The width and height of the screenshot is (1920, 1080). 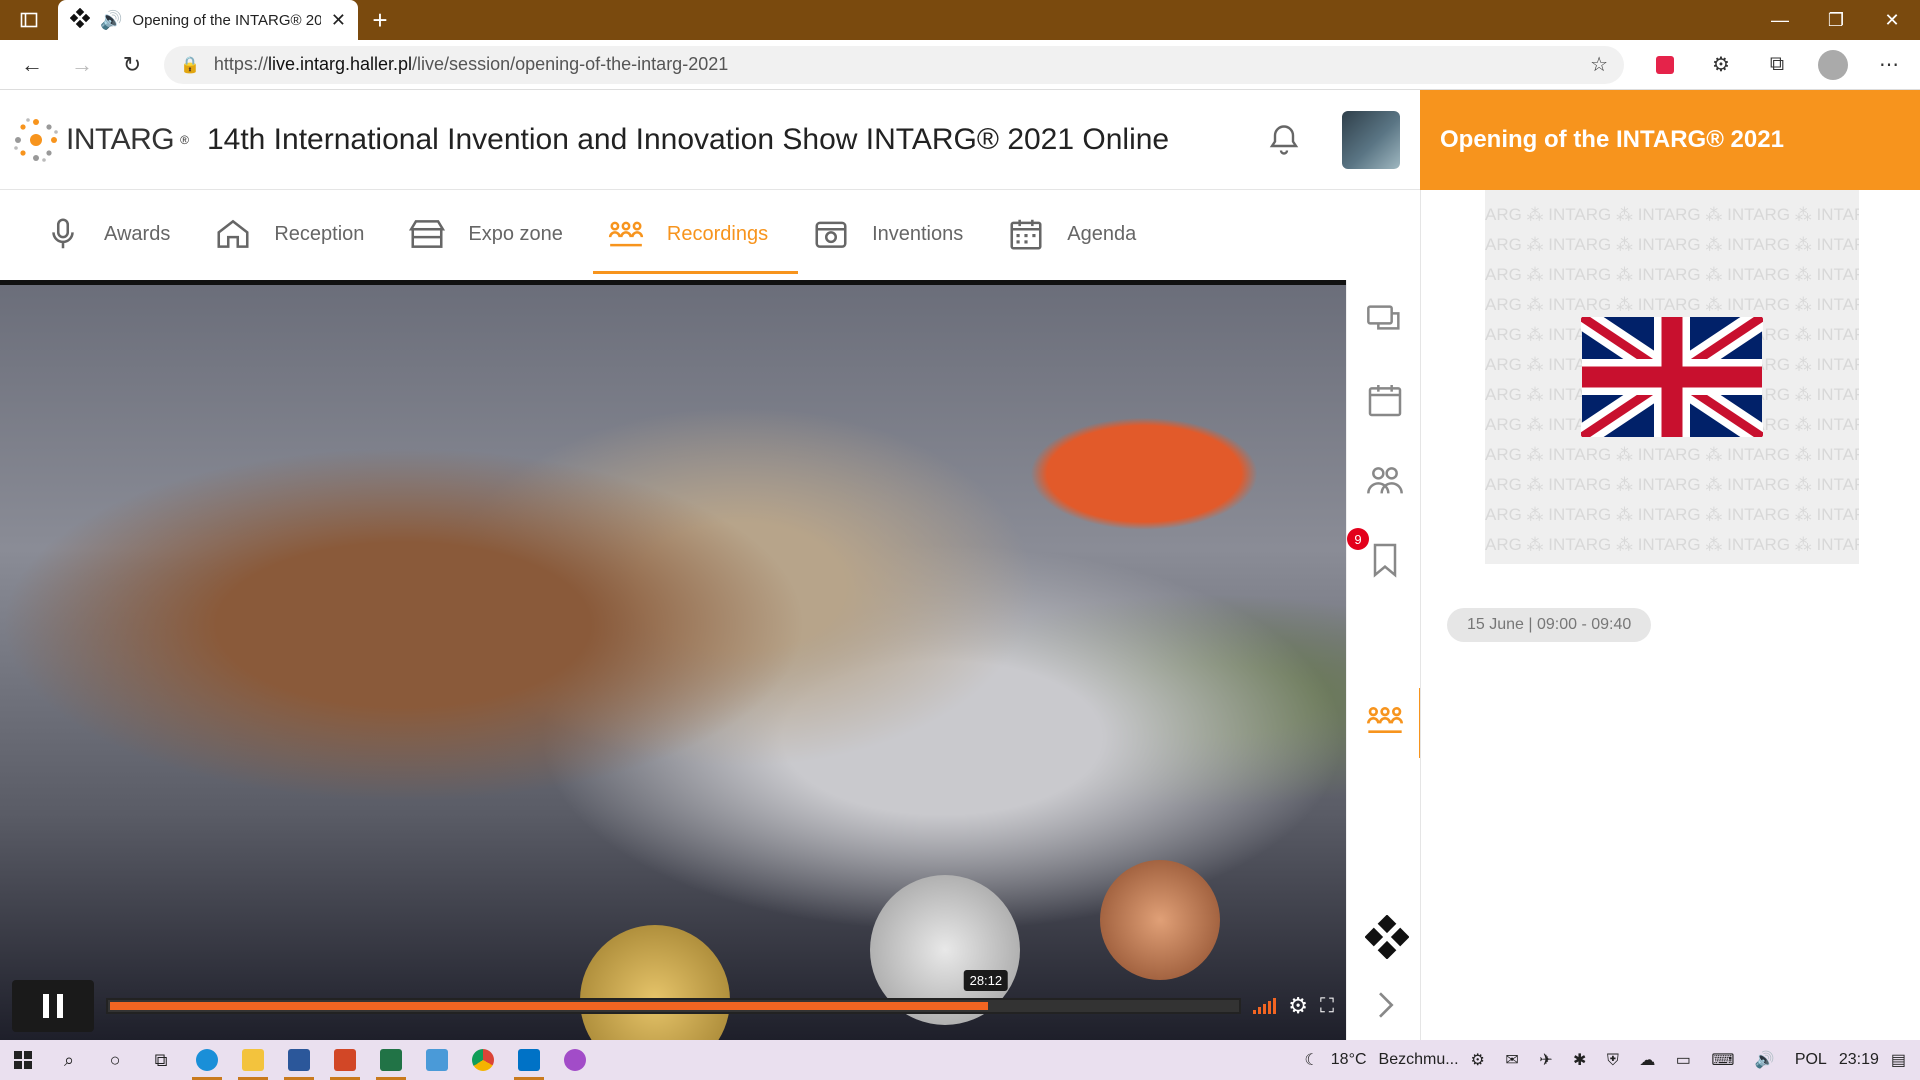 I want to click on tab-label: Inventions, so click(x=918, y=233).